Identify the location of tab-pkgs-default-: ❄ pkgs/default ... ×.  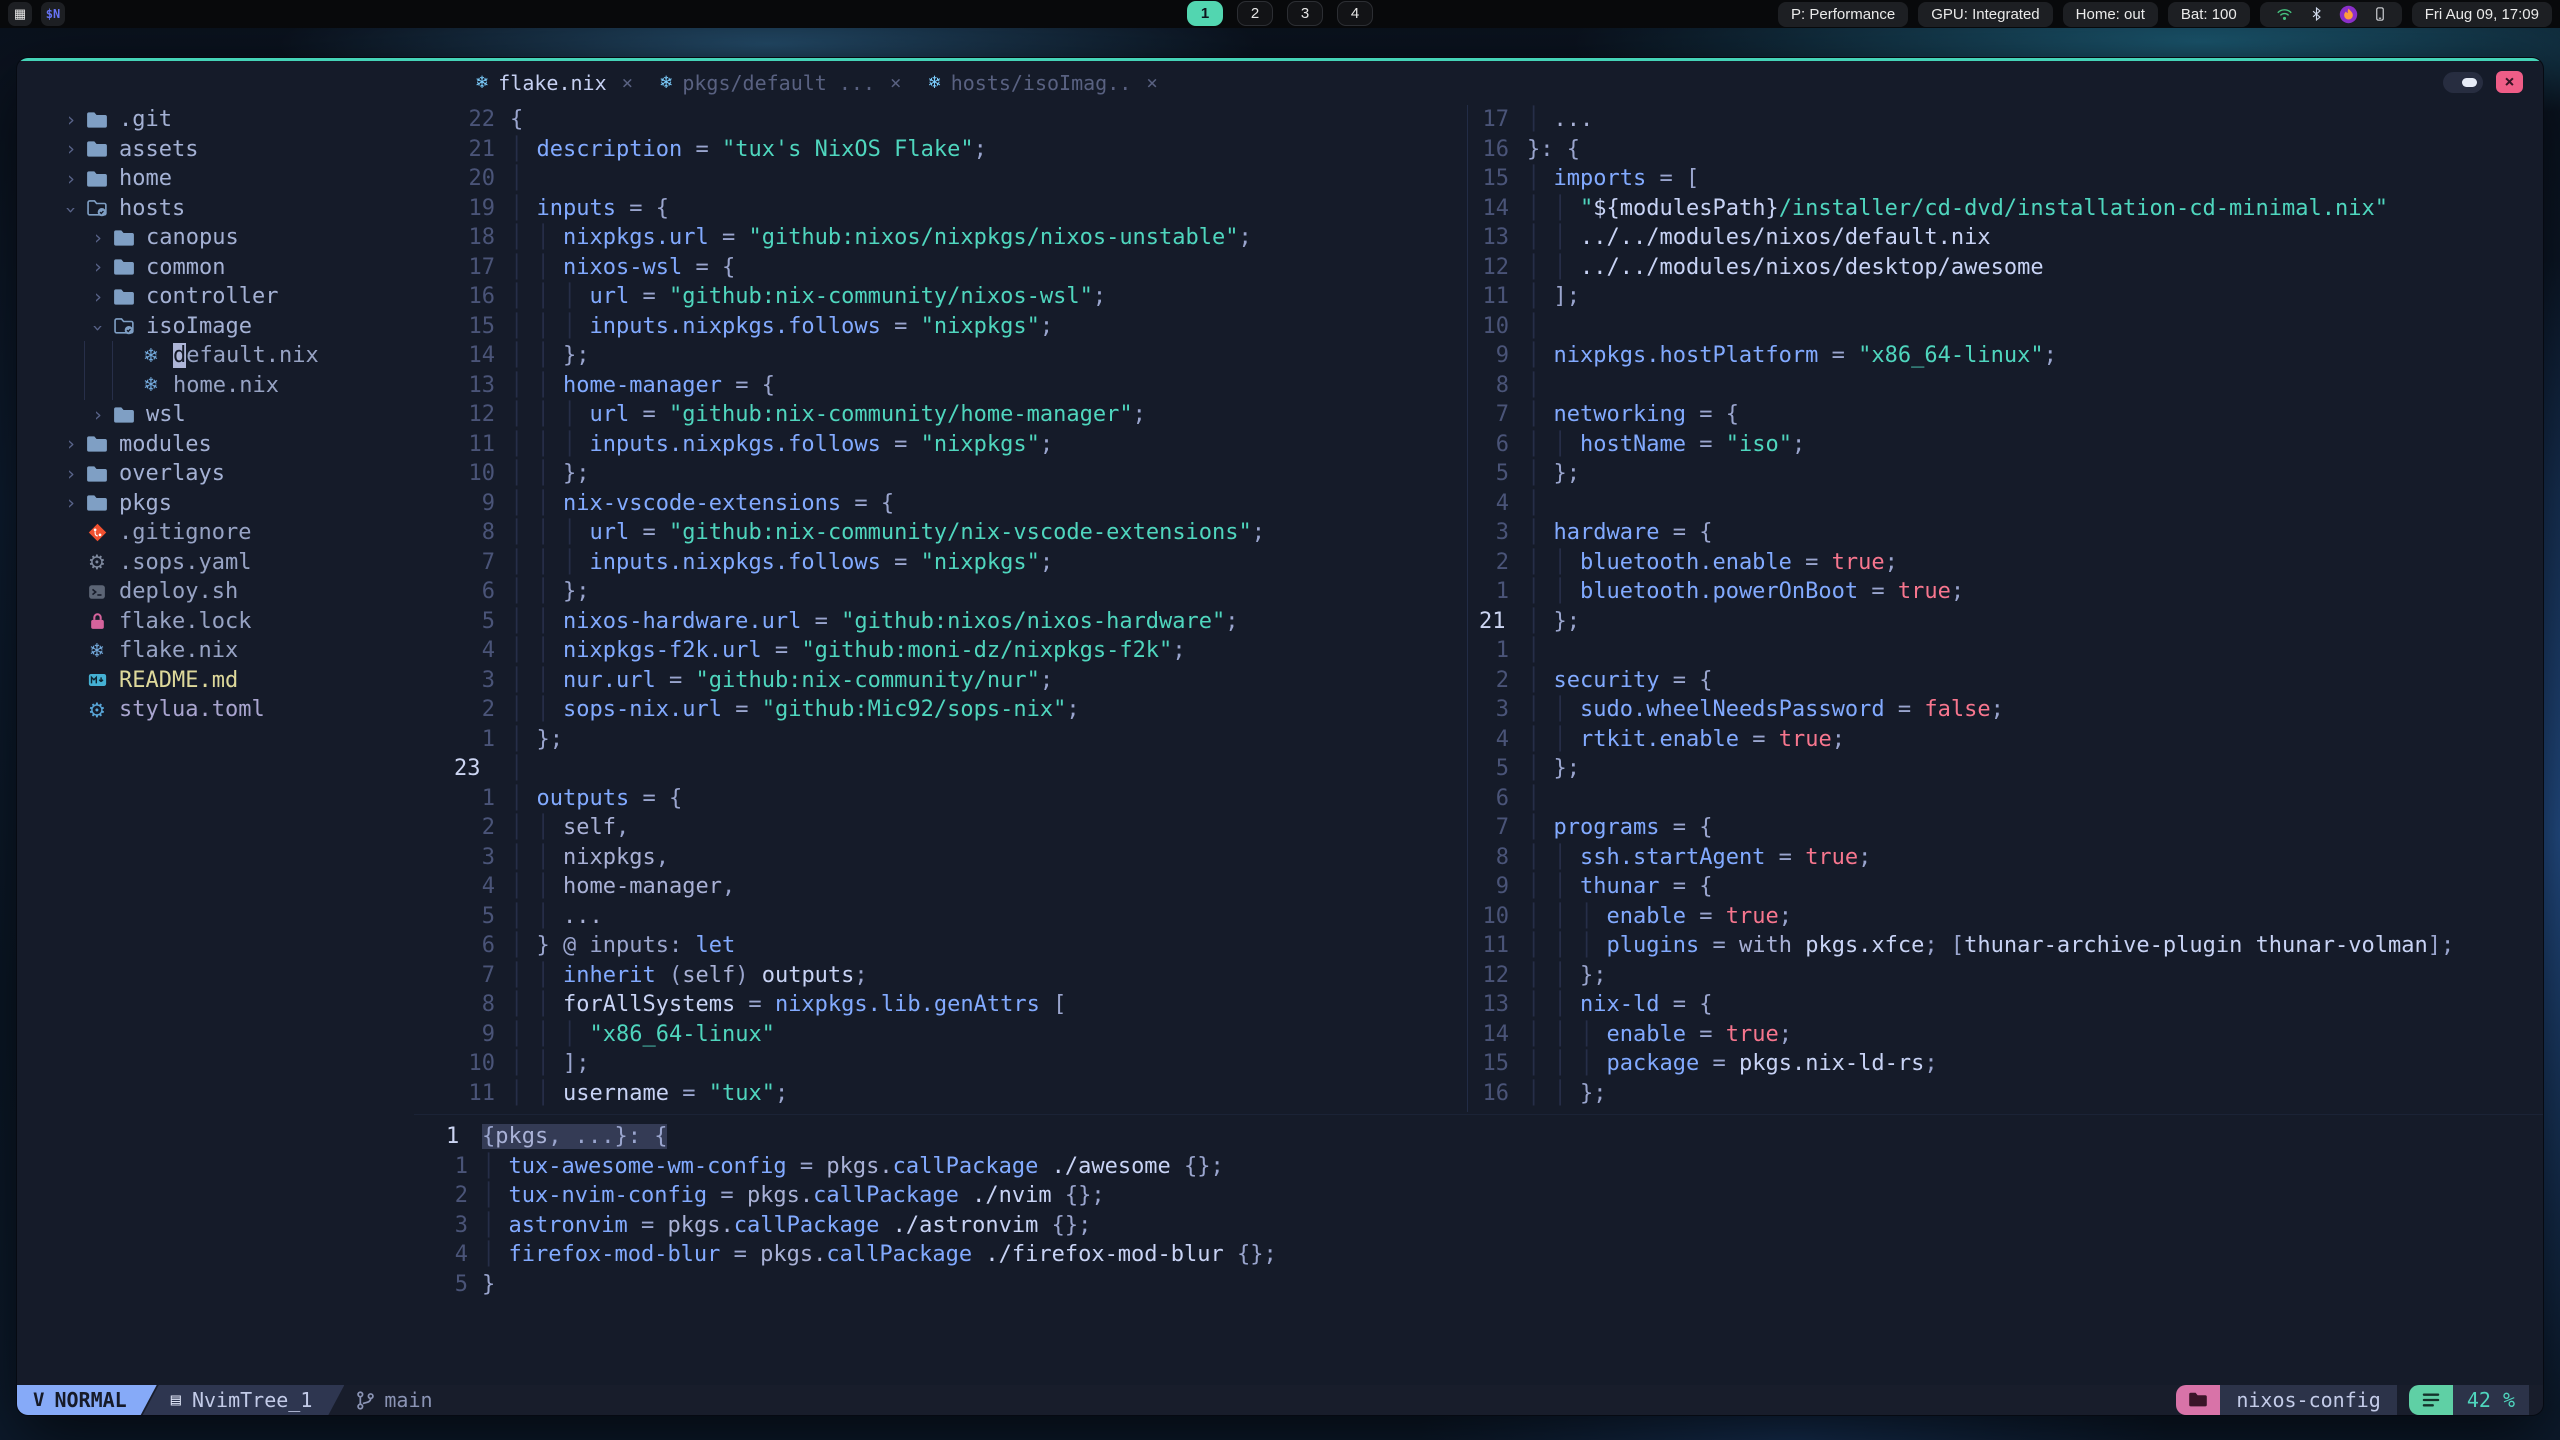
(780, 83).